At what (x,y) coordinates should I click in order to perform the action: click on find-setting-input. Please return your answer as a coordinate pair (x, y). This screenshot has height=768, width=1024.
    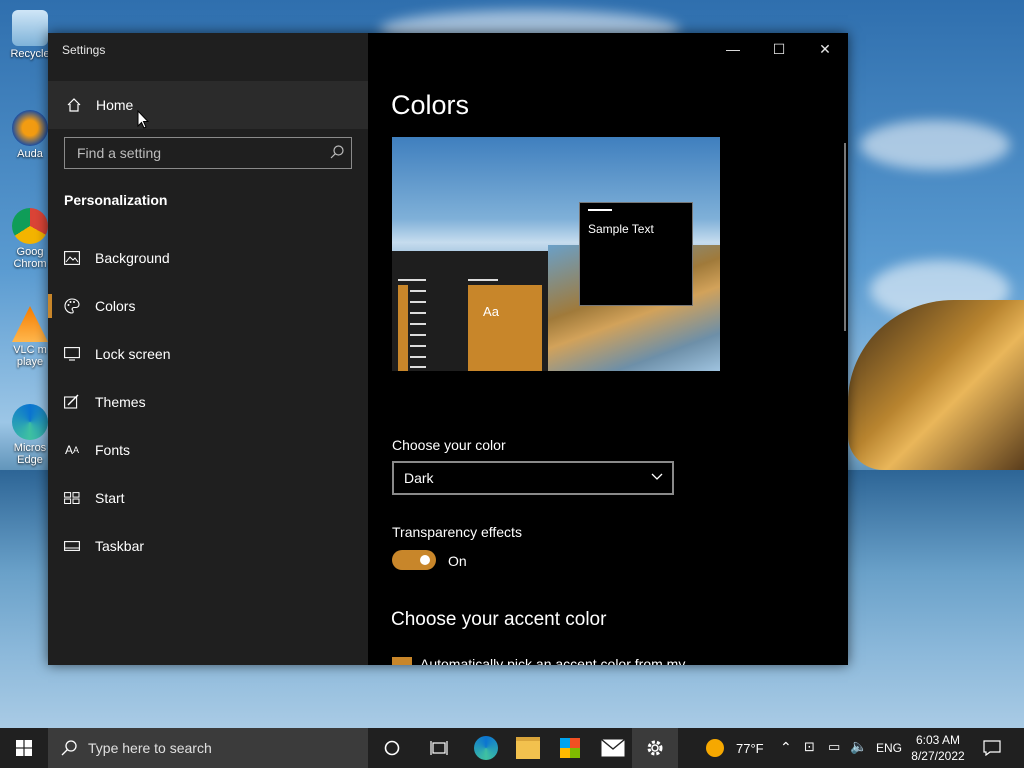
    Looking at the image, I should click on (197, 153).